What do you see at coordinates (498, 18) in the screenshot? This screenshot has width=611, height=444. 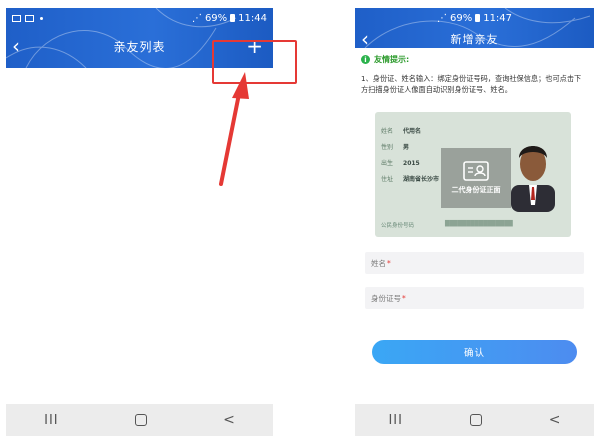 I see `status-time: 11:47` at bounding box center [498, 18].